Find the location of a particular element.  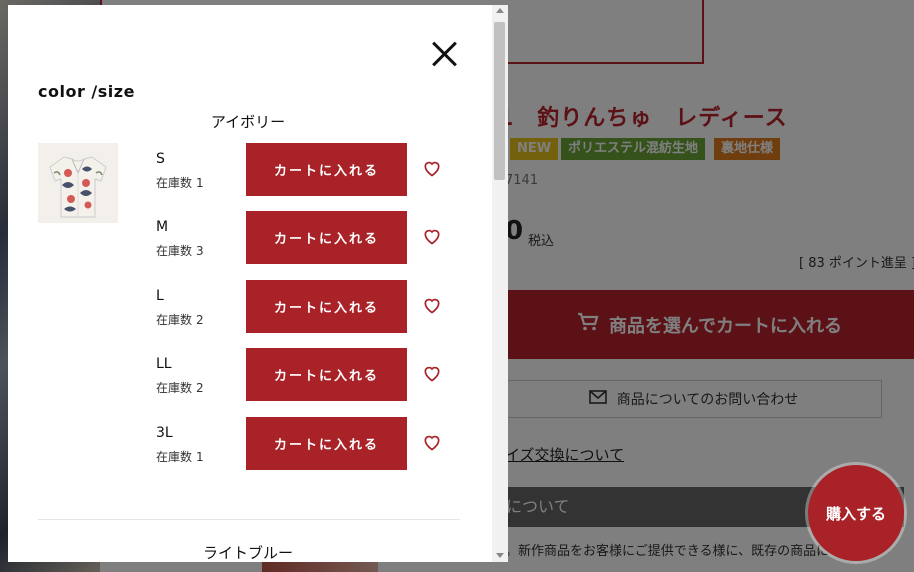

size-row-s: S 在庫数 1 カートに入れる is located at coordinates (306, 170).